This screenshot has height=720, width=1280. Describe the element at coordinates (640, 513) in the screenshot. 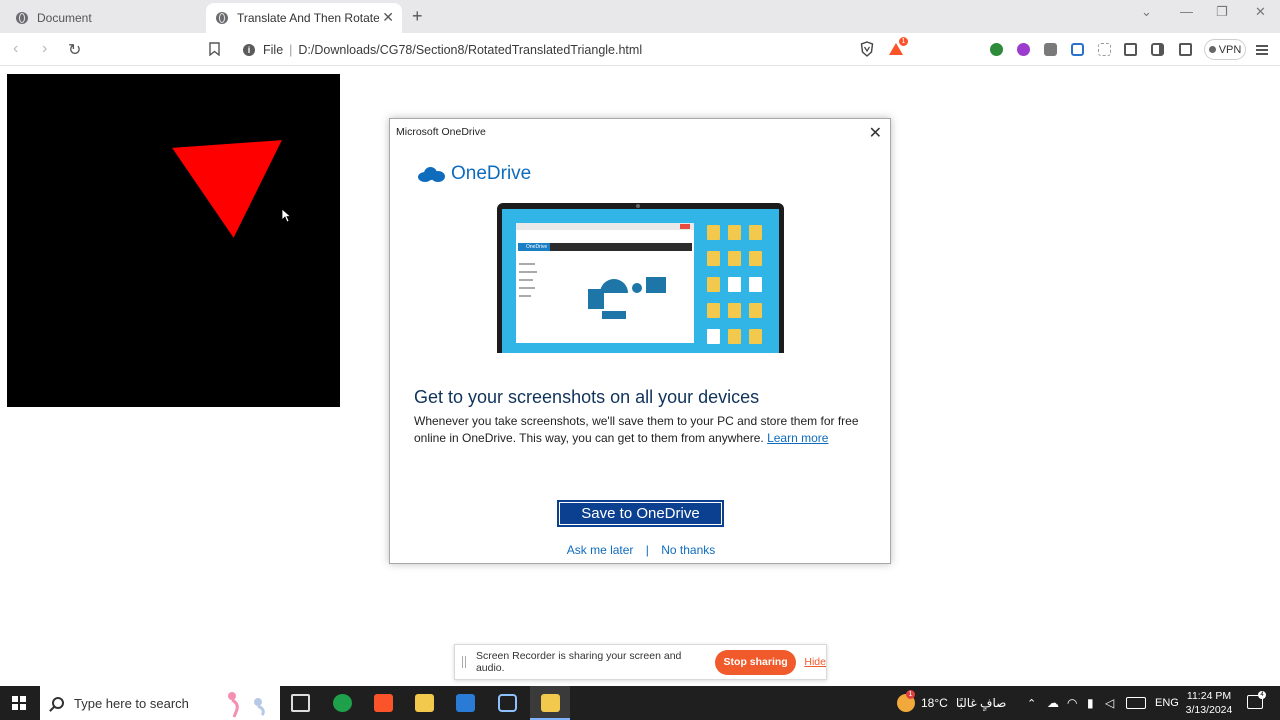

I see `save-to-onedrive-button: Save to OneDrive` at that location.